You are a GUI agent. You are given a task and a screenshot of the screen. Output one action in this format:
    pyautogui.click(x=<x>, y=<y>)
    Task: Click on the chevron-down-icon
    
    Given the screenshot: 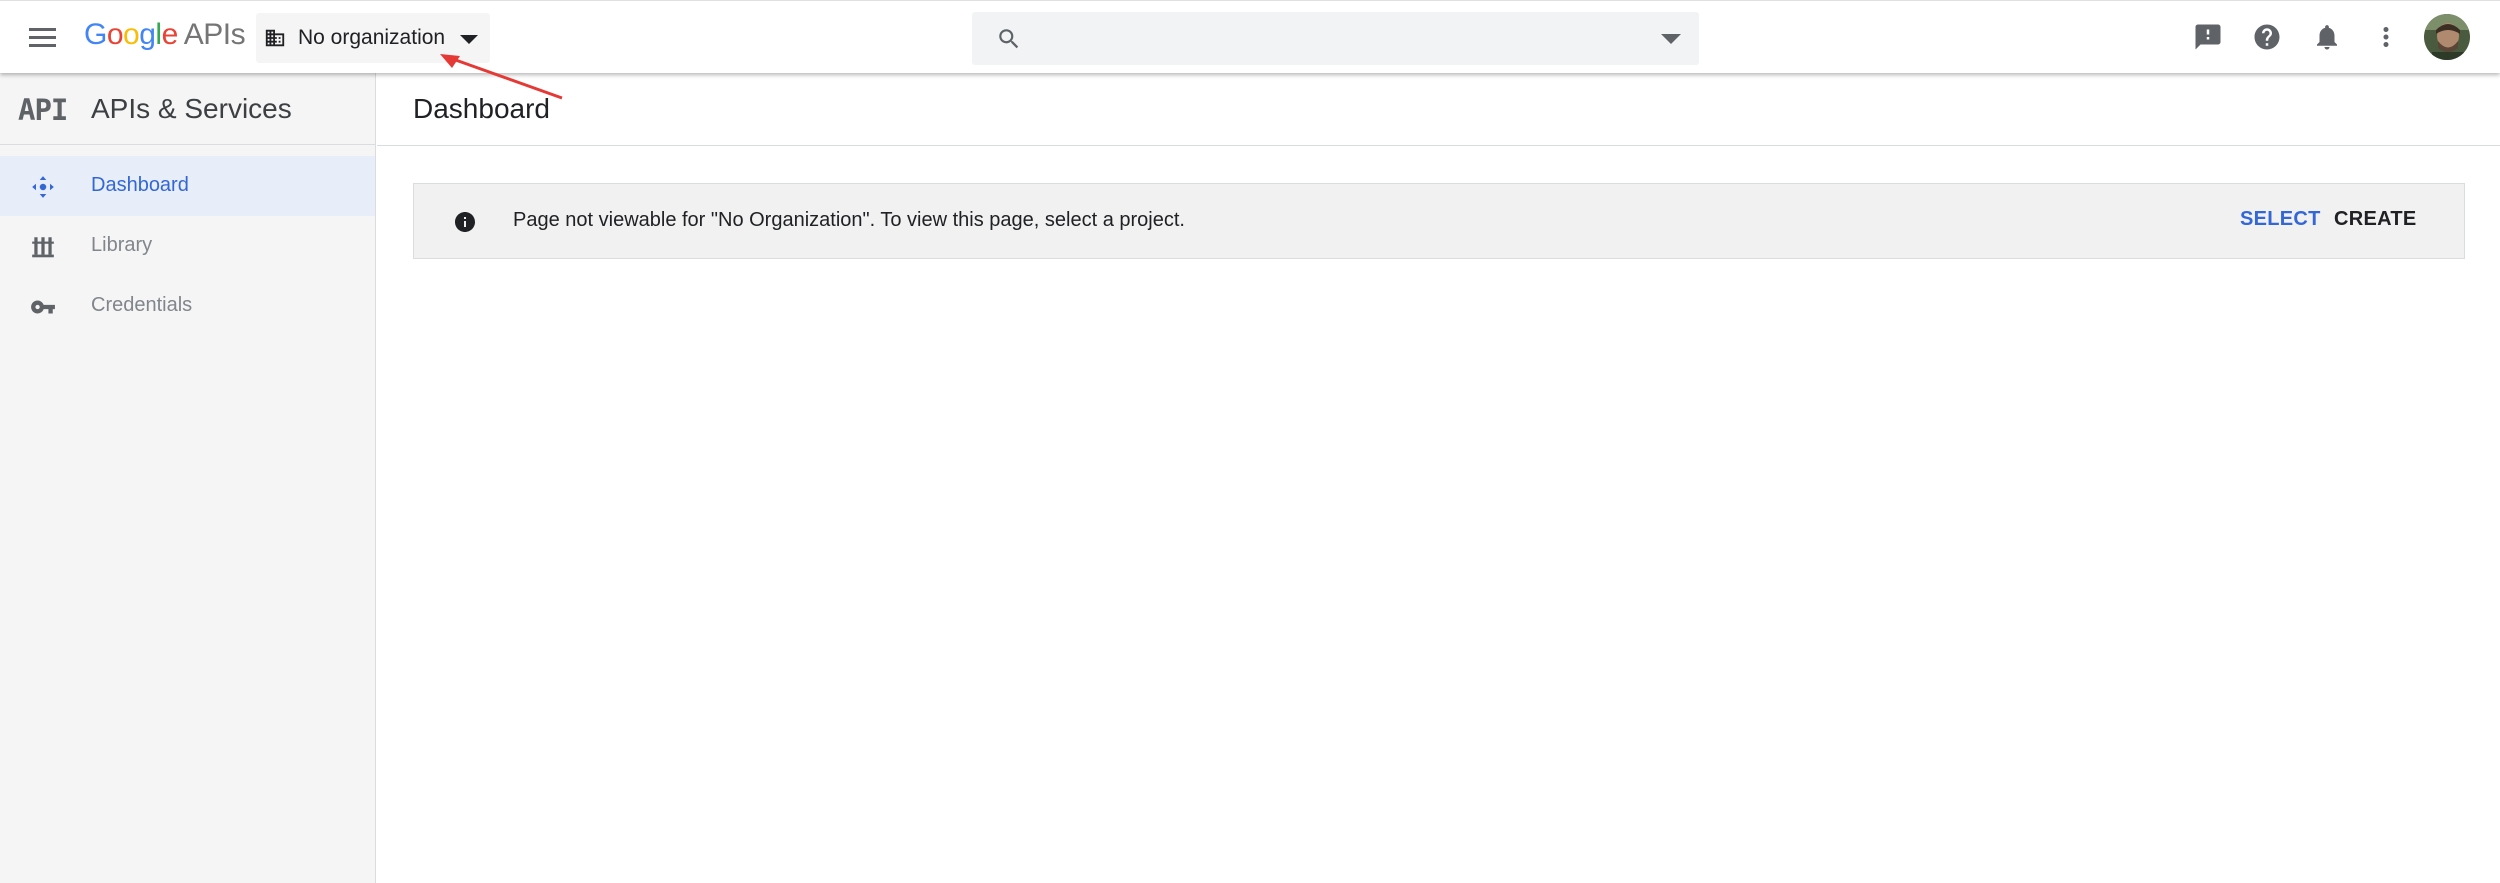 What is the action you would take?
    pyautogui.click(x=469, y=39)
    